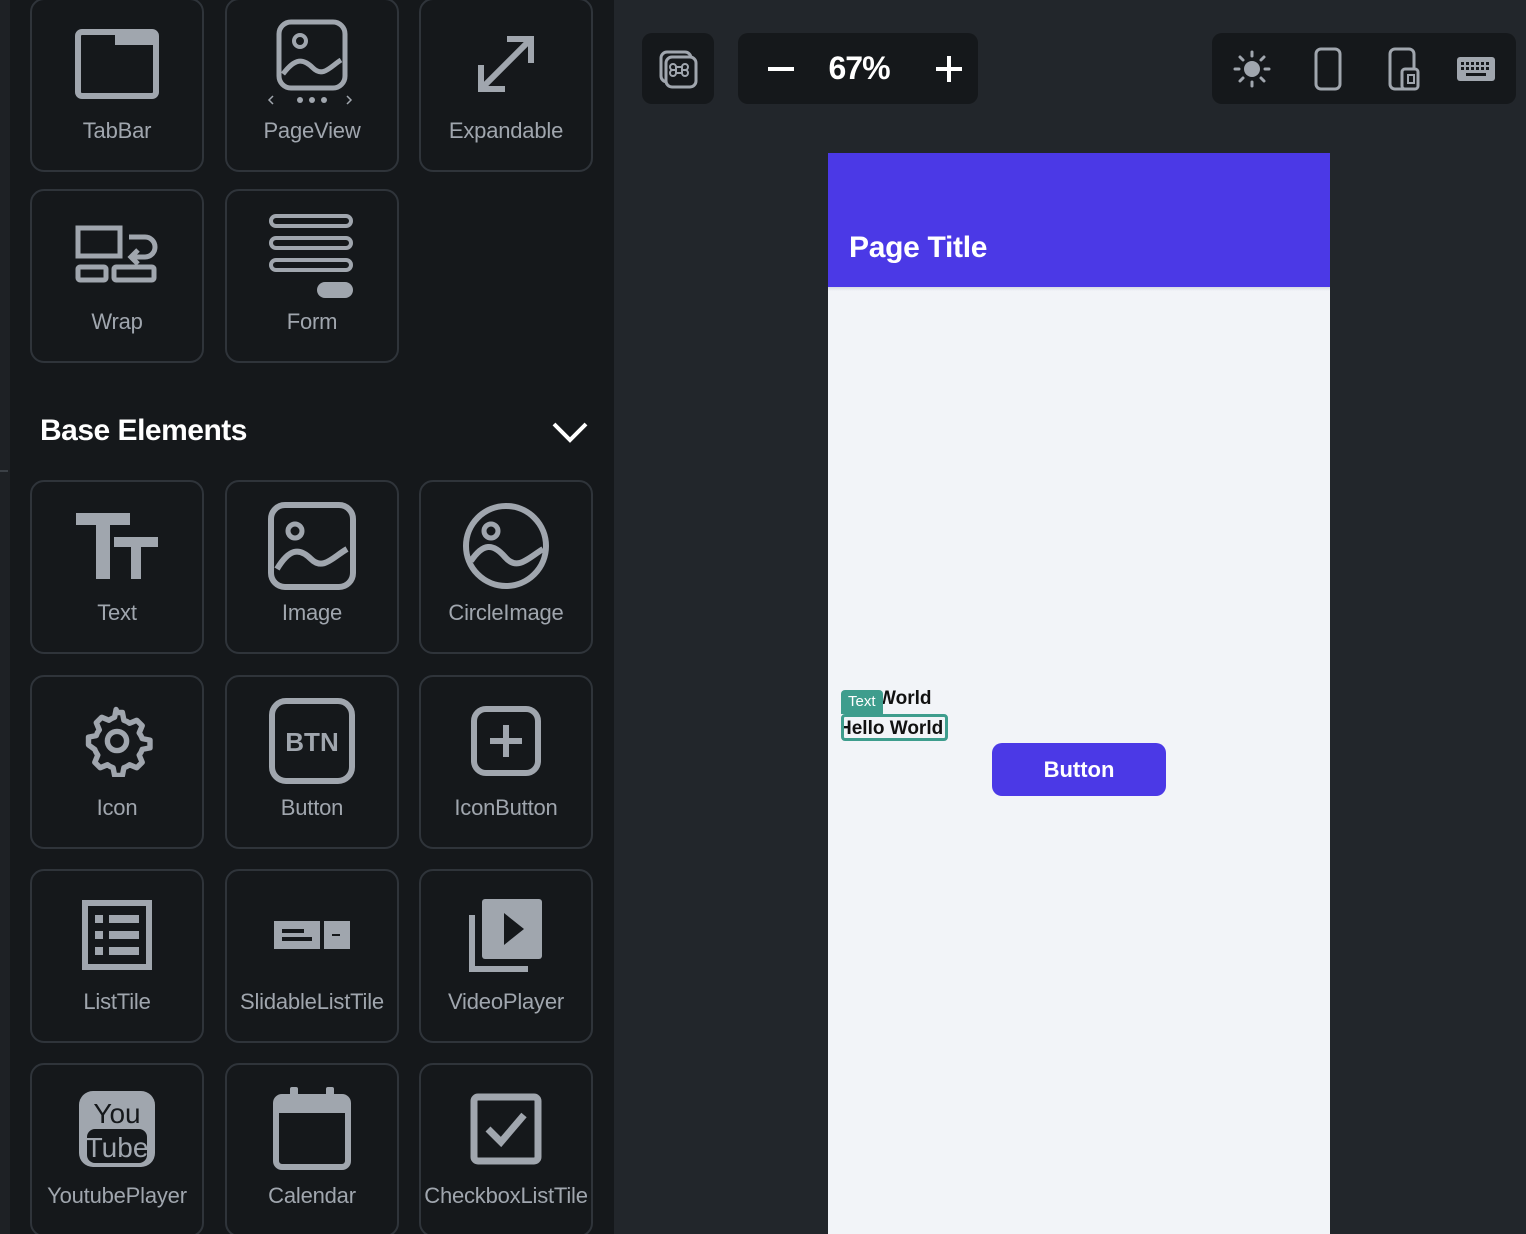  I want to click on text-icon, so click(117, 546).